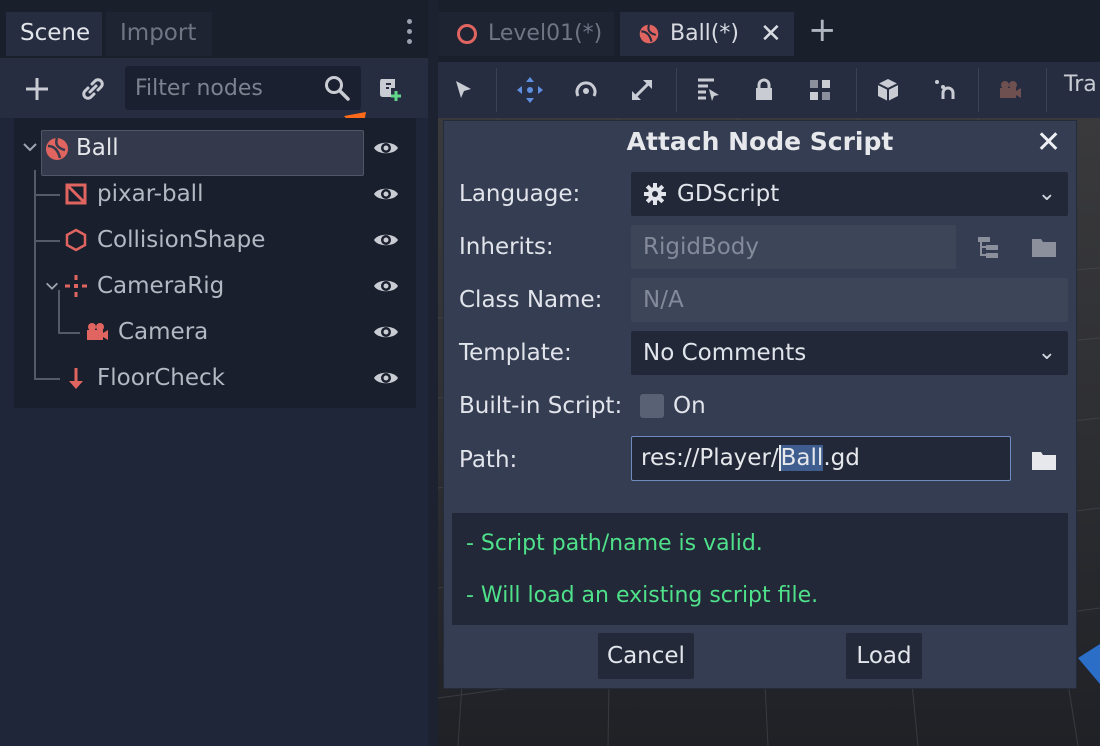  Describe the element at coordinates (841, 458) in the screenshot. I see `path-suffix: .gd` at that location.